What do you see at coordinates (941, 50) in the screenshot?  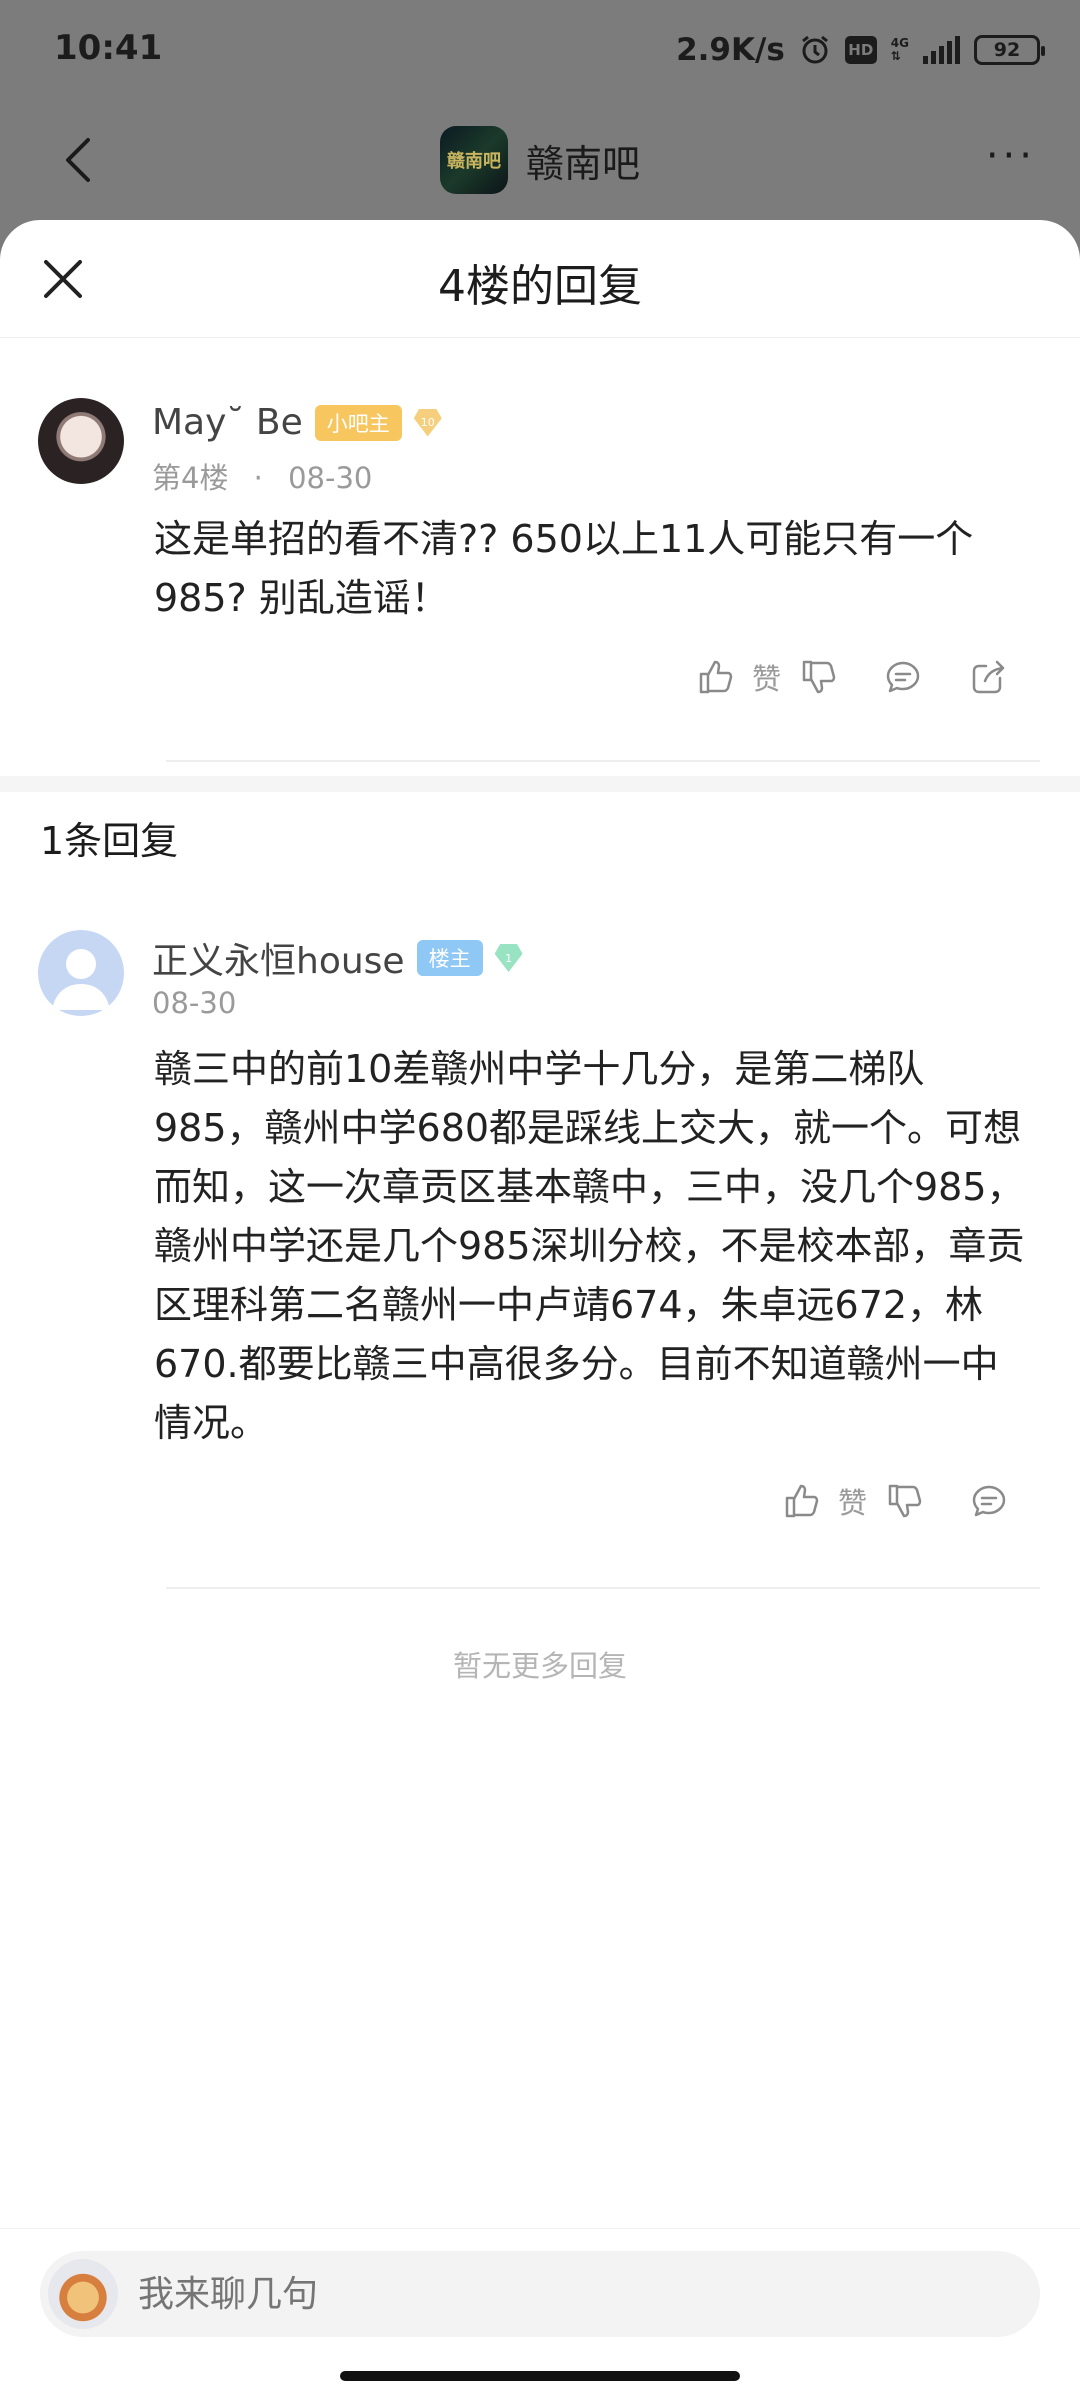 I see `signal-icon` at bounding box center [941, 50].